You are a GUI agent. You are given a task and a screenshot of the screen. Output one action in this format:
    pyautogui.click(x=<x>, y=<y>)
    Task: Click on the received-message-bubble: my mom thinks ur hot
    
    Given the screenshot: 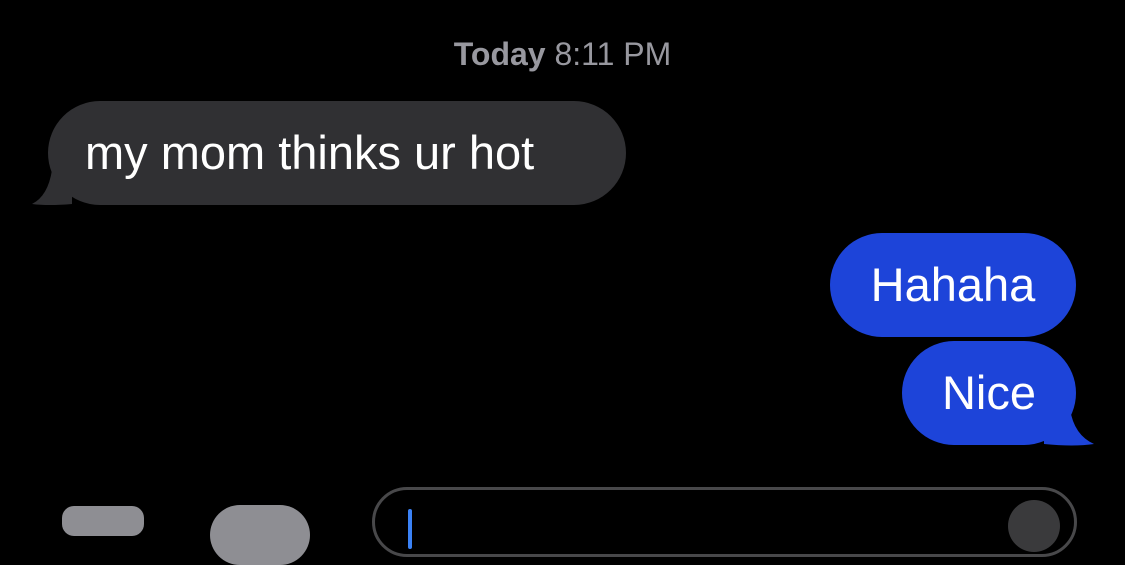 What is the action you would take?
    pyautogui.click(x=337, y=153)
    